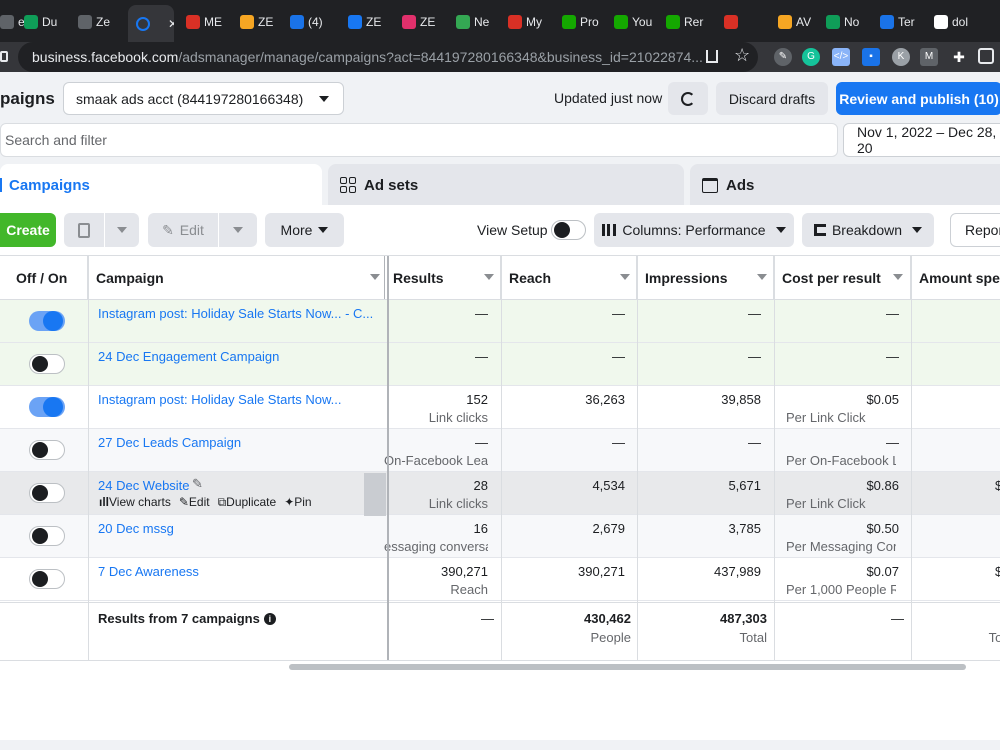 The height and width of the screenshot is (750, 1000). What do you see at coordinates (238, 528) in the screenshot?
I see `campaign-name-link: 20 Dec mssg` at bounding box center [238, 528].